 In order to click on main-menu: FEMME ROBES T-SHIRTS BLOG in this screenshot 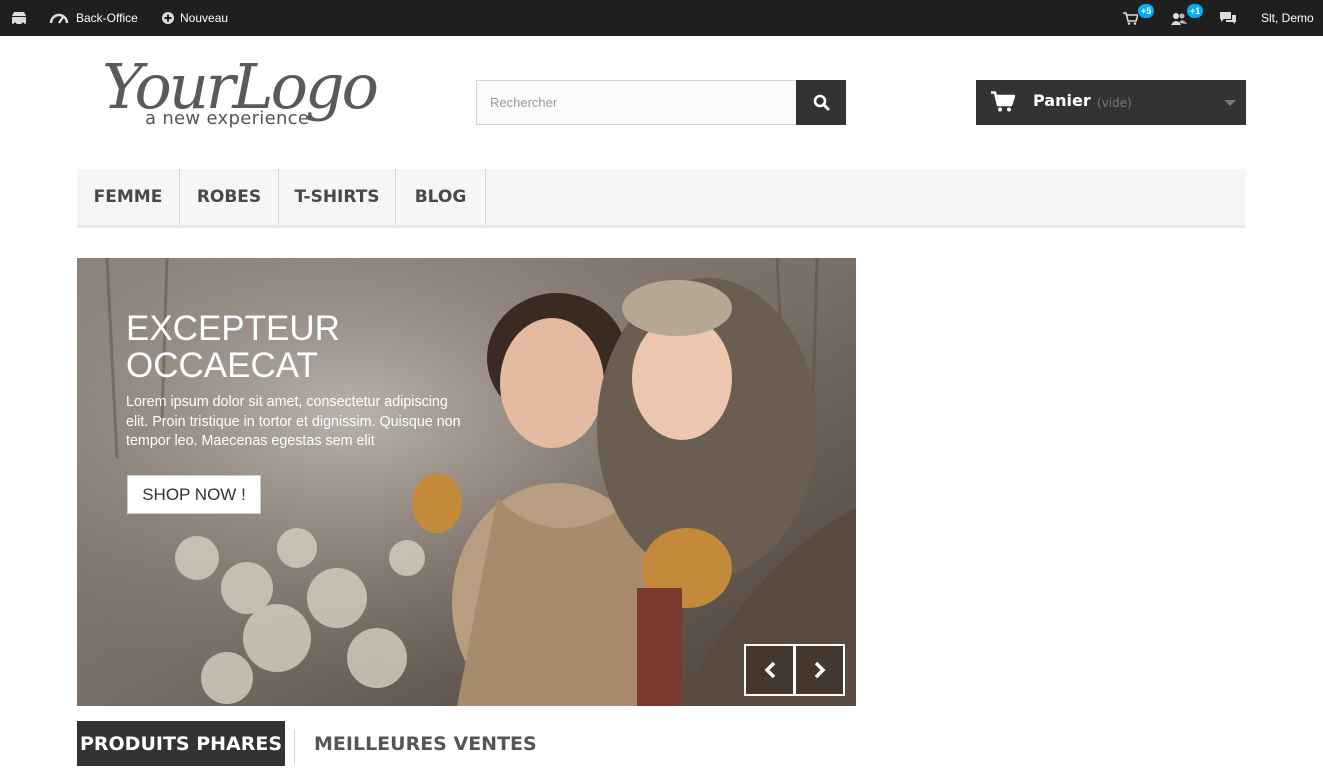, I will do `click(661, 198)`.